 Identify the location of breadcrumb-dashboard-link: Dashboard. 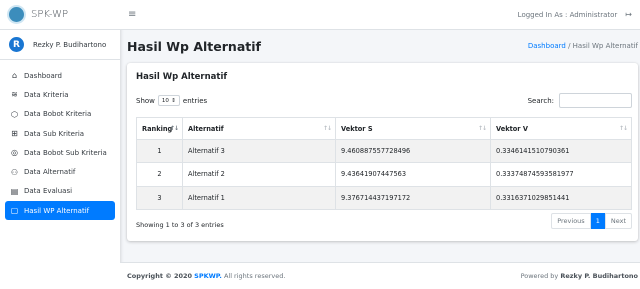
(547, 46).